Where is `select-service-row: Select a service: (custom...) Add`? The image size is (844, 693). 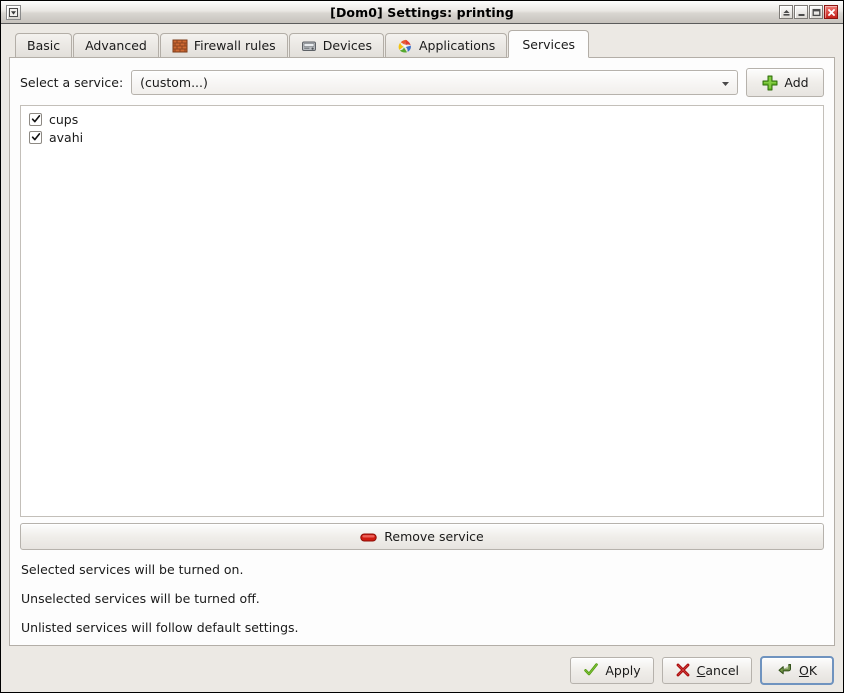 select-service-row: Select a service: (custom...) Add is located at coordinates (422, 82).